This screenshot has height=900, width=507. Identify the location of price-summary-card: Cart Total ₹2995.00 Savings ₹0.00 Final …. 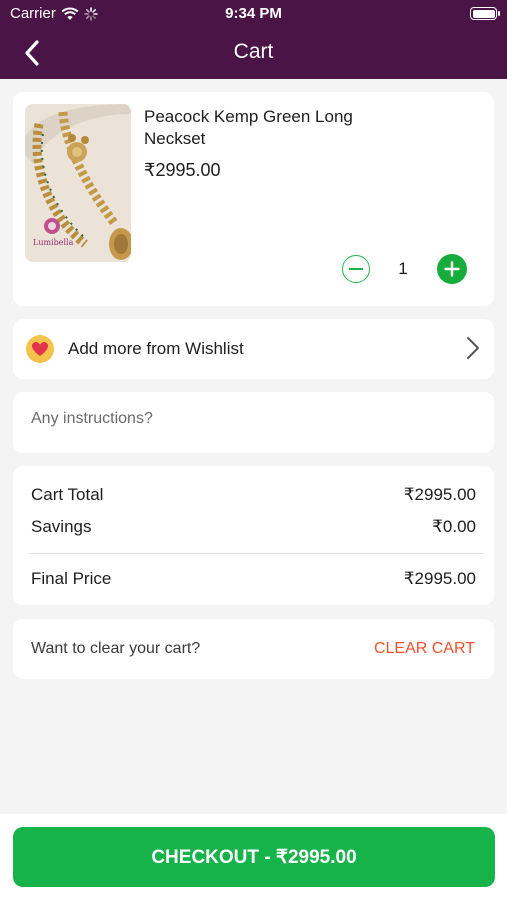
(253, 535).